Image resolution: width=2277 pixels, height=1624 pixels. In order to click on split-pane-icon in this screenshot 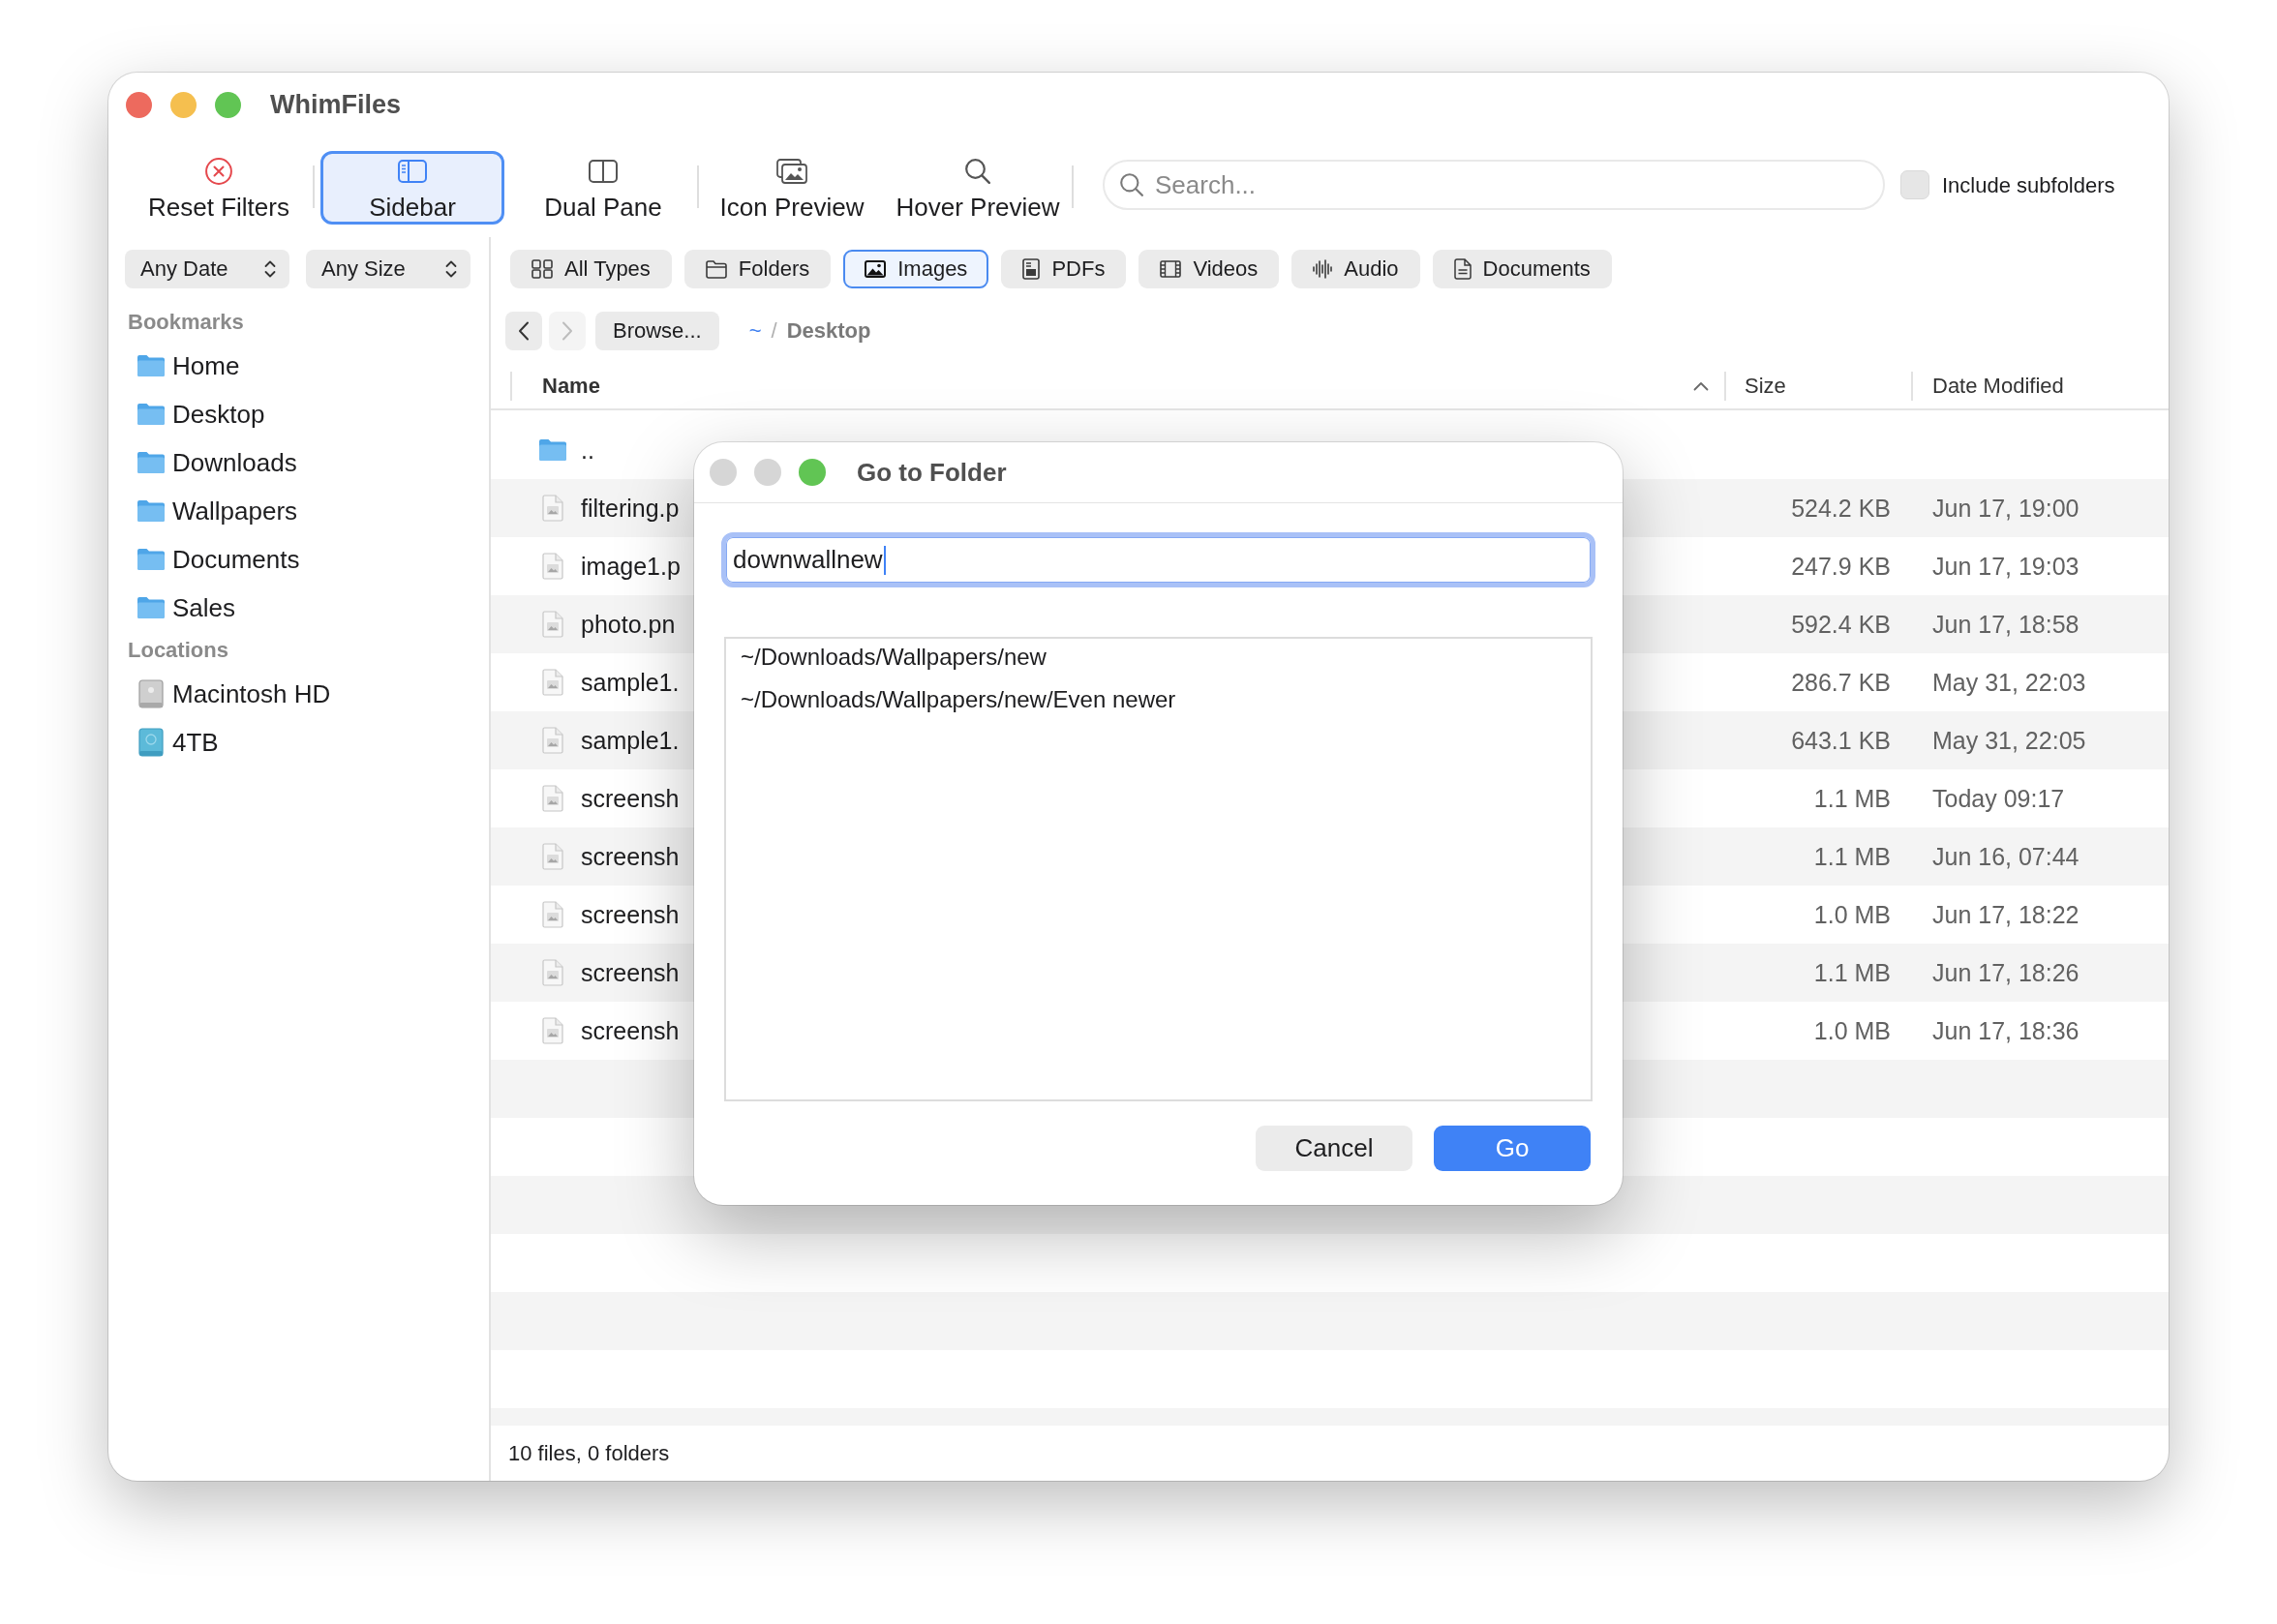, I will do `click(604, 171)`.